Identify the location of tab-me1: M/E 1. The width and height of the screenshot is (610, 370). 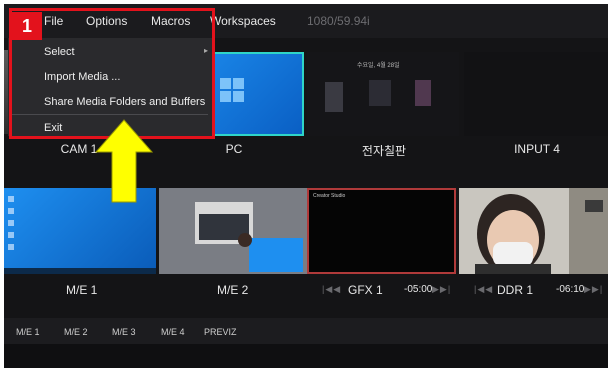
(28, 332).